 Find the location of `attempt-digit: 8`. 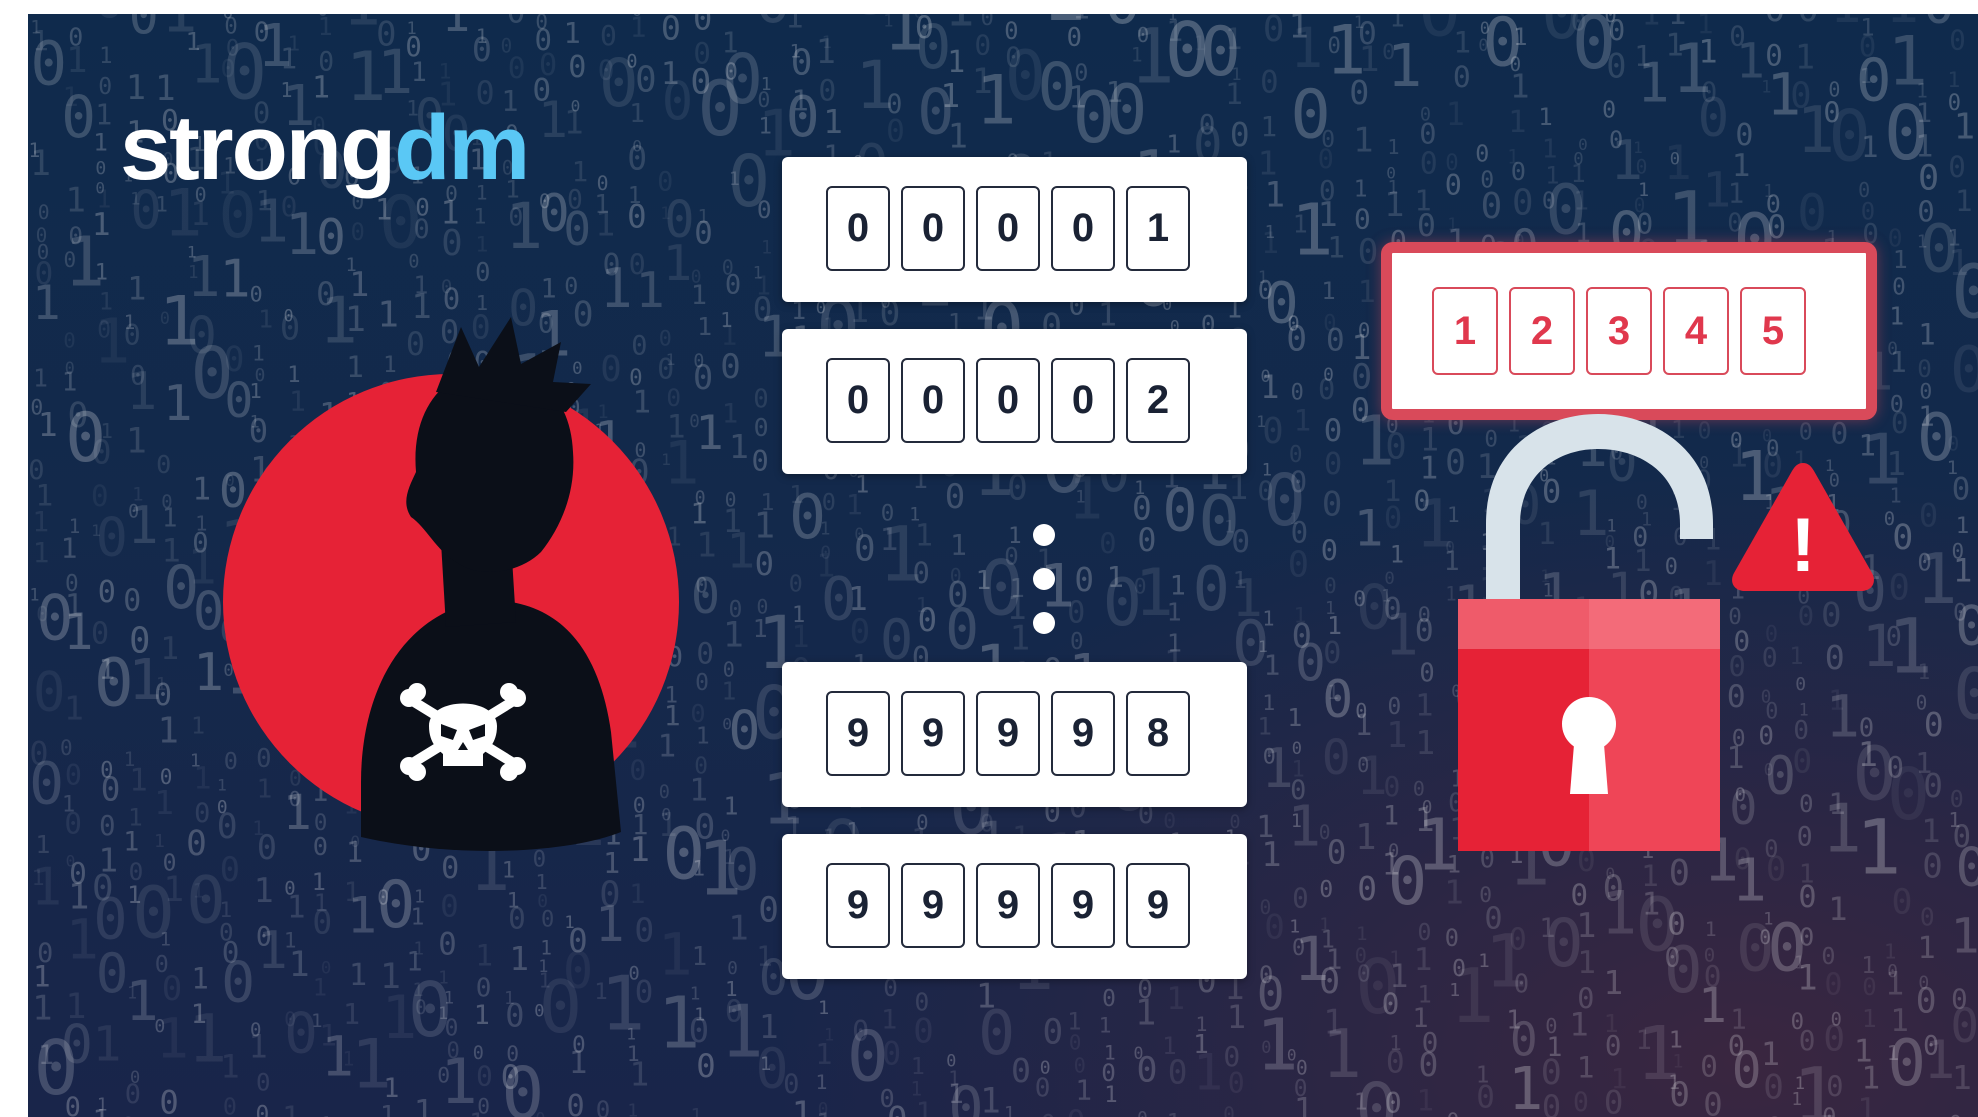

attempt-digit: 8 is located at coordinates (1158, 733).